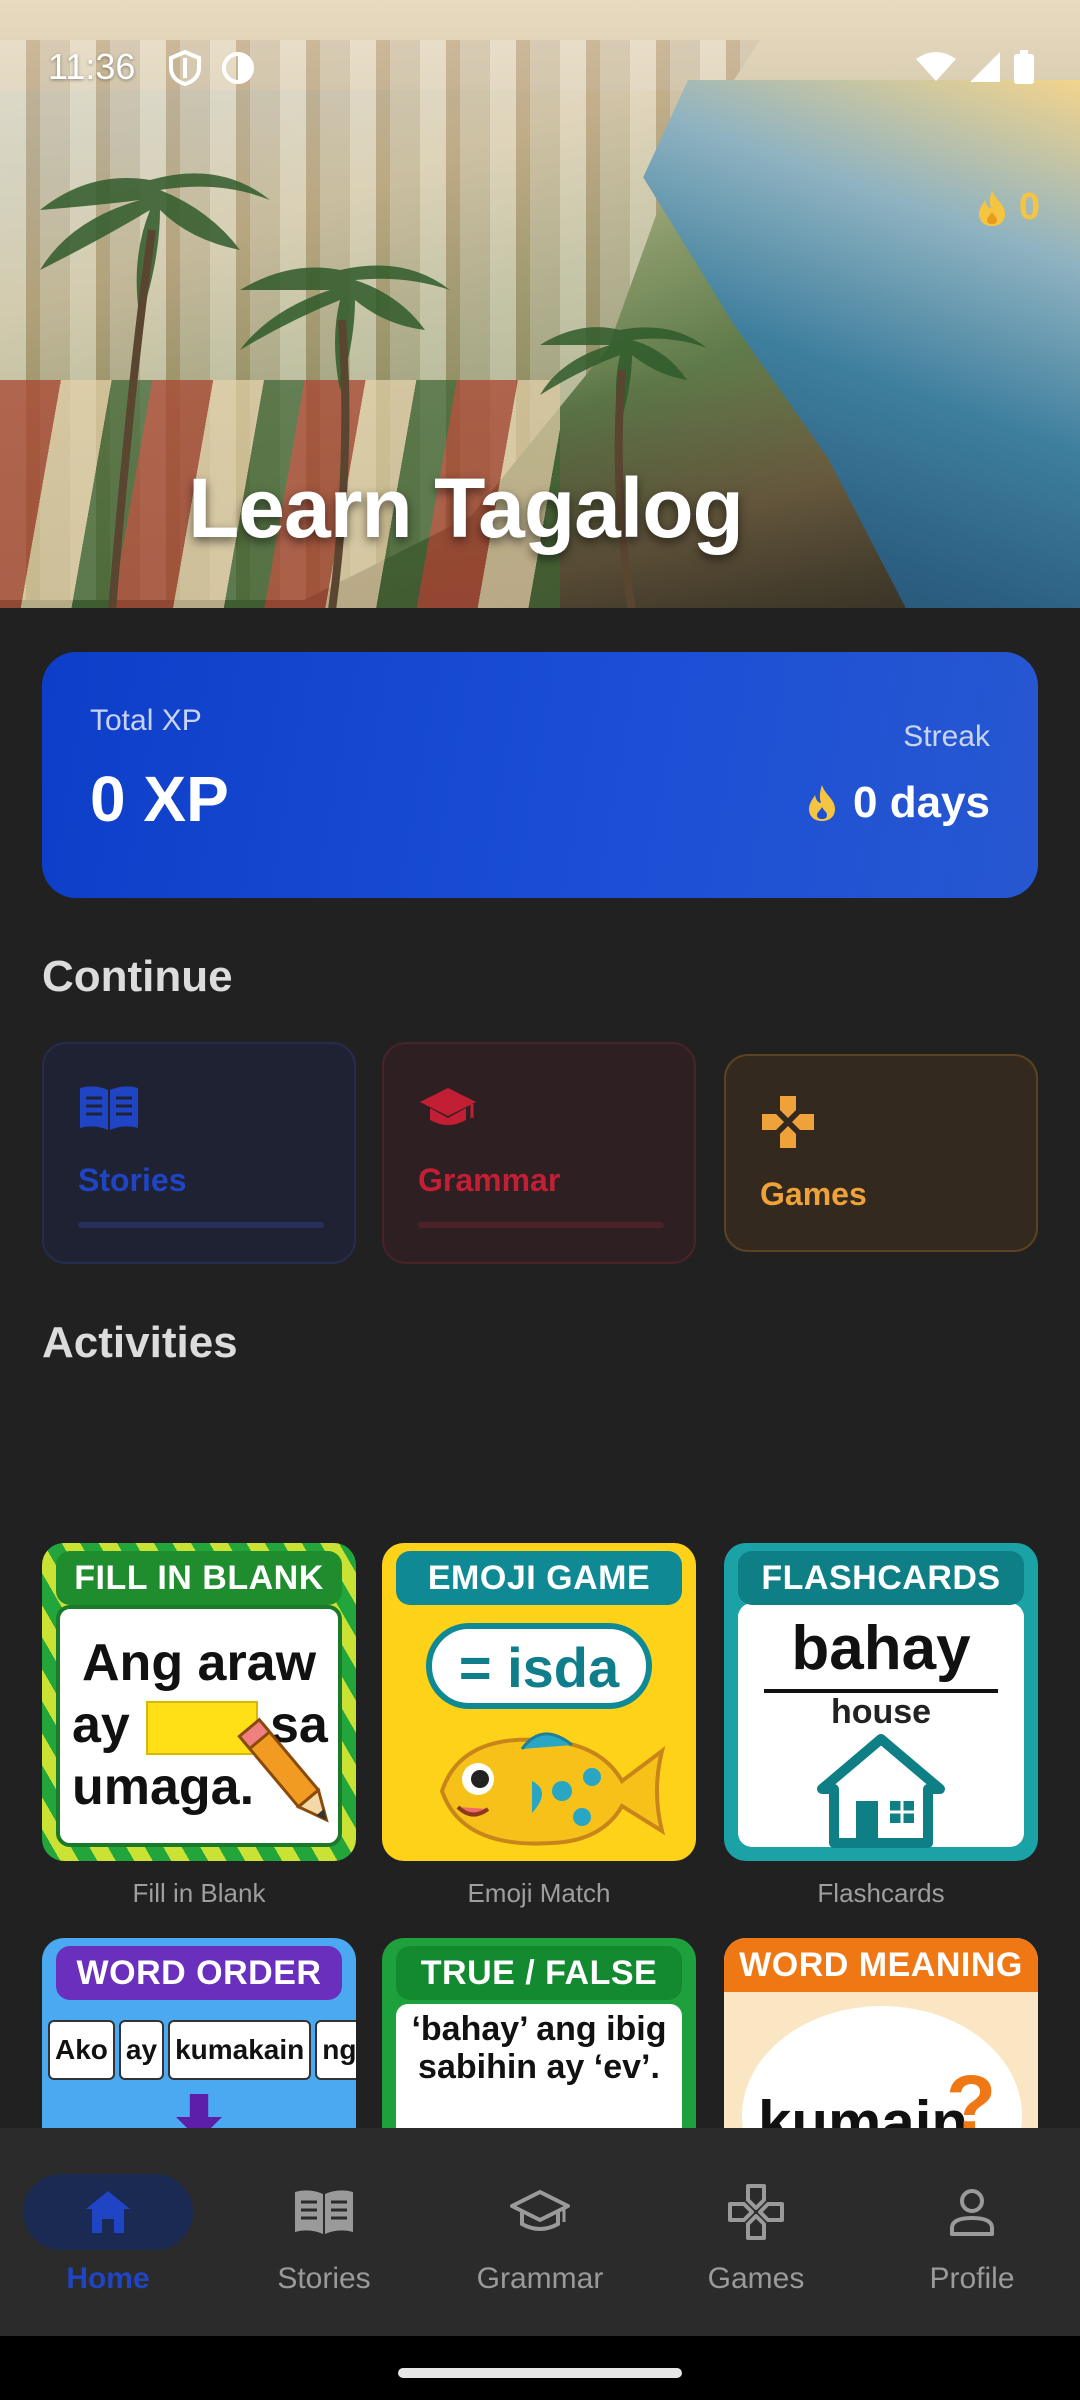 This screenshot has height=2400, width=1080. What do you see at coordinates (881, 1791) in the screenshot?
I see `house-icon` at bounding box center [881, 1791].